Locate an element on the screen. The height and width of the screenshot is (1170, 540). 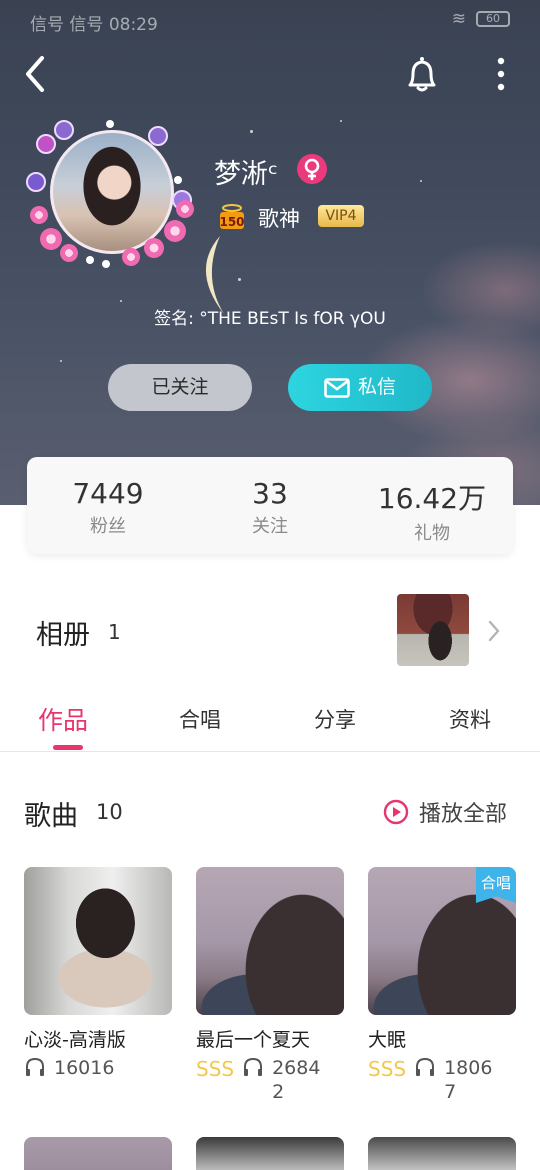
more-vertical-icon is located at coordinates (501, 74).